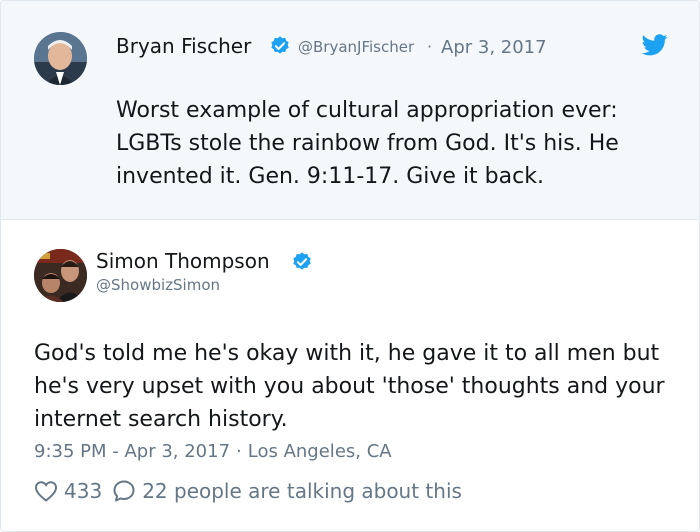  What do you see at coordinates (494, 47) in the screenshot?
I see `parent-tweet-date: Apr 3, 2017` at bounding box center [494, 47].